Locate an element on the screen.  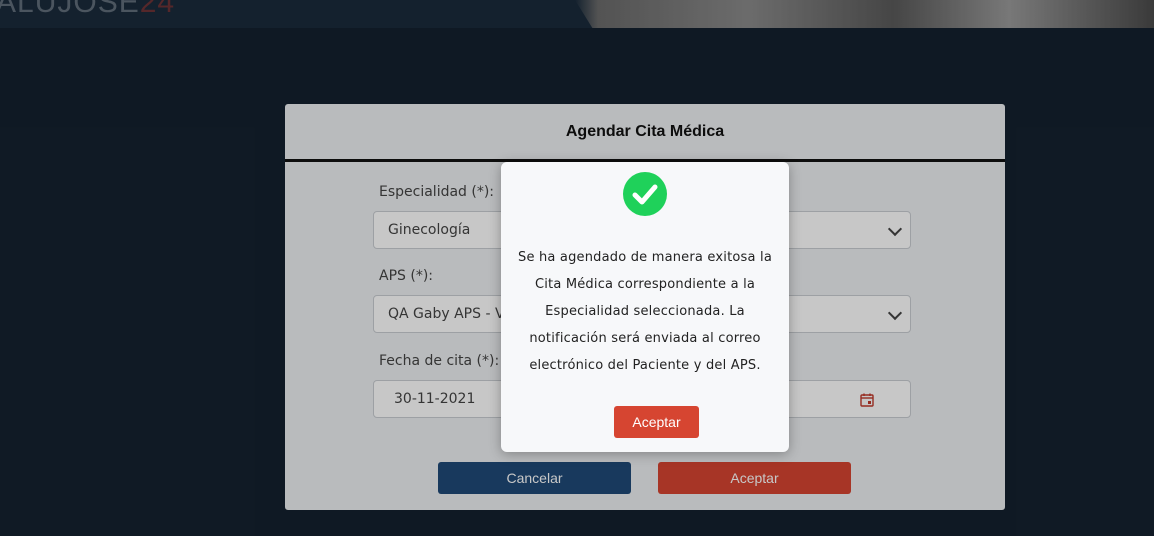
dialog-accept-button: Aceptar is located at coordinates (656, 422).